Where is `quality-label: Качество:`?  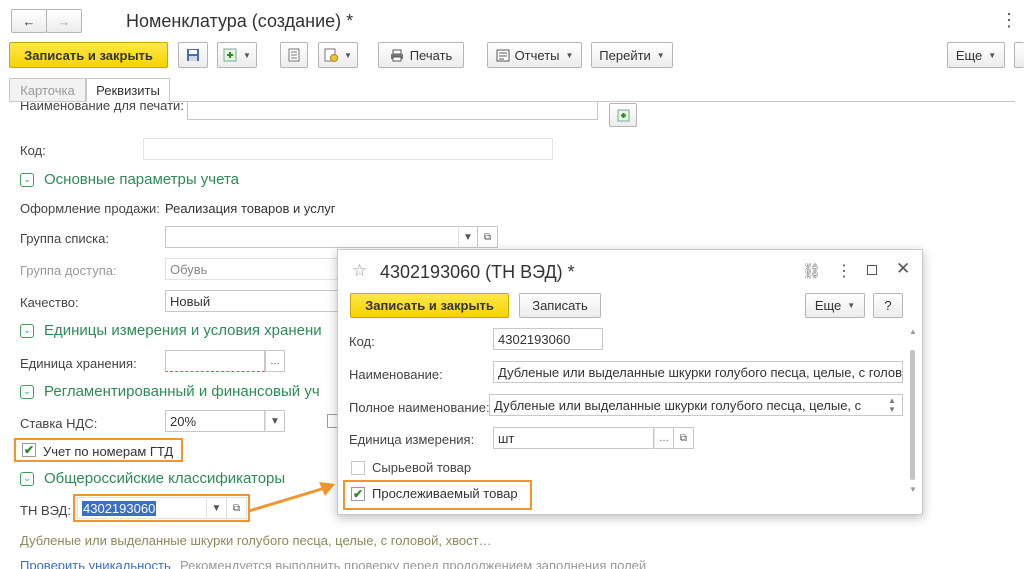 quality-label: Качество: is located at coordinates (49, 302).